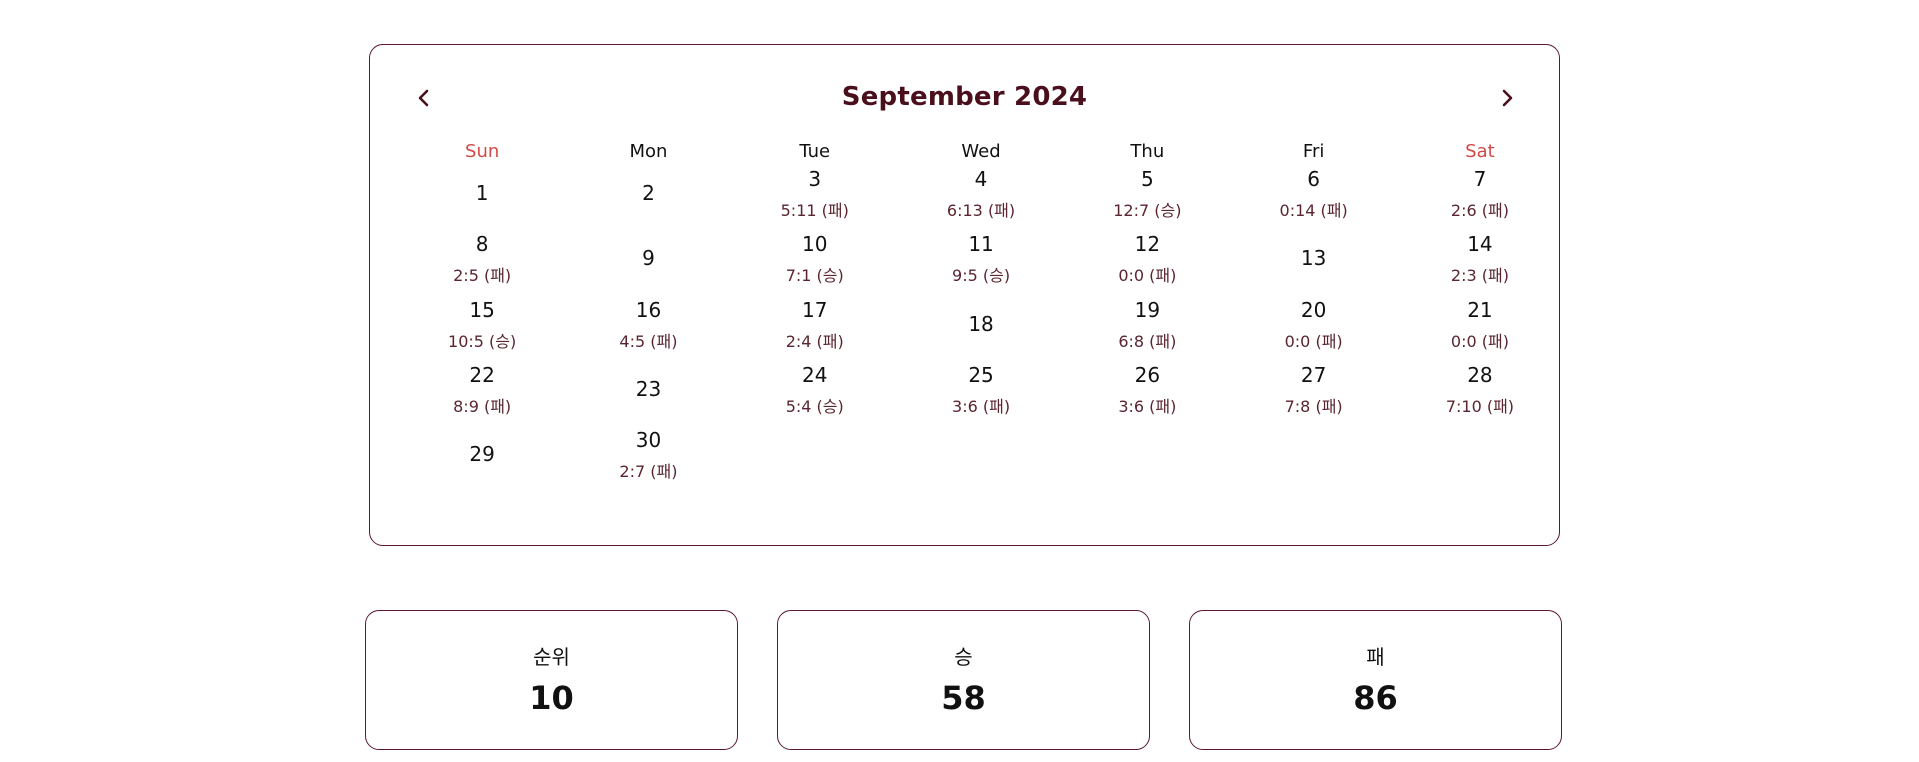 The height and width of the screenshot is (762, 1919). I want to click on calendar-day-cell: 26 3:6 (패), so click(1147, 389).